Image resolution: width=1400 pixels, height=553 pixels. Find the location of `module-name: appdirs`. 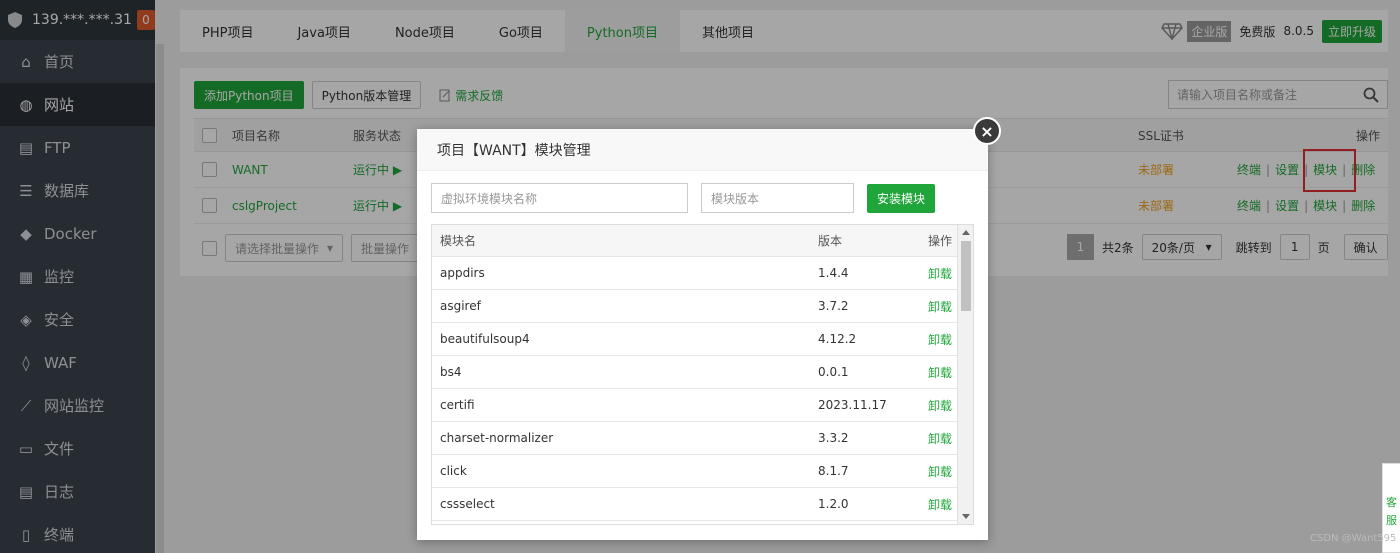

module-name: appdirs is located at coordinates (462, 273).